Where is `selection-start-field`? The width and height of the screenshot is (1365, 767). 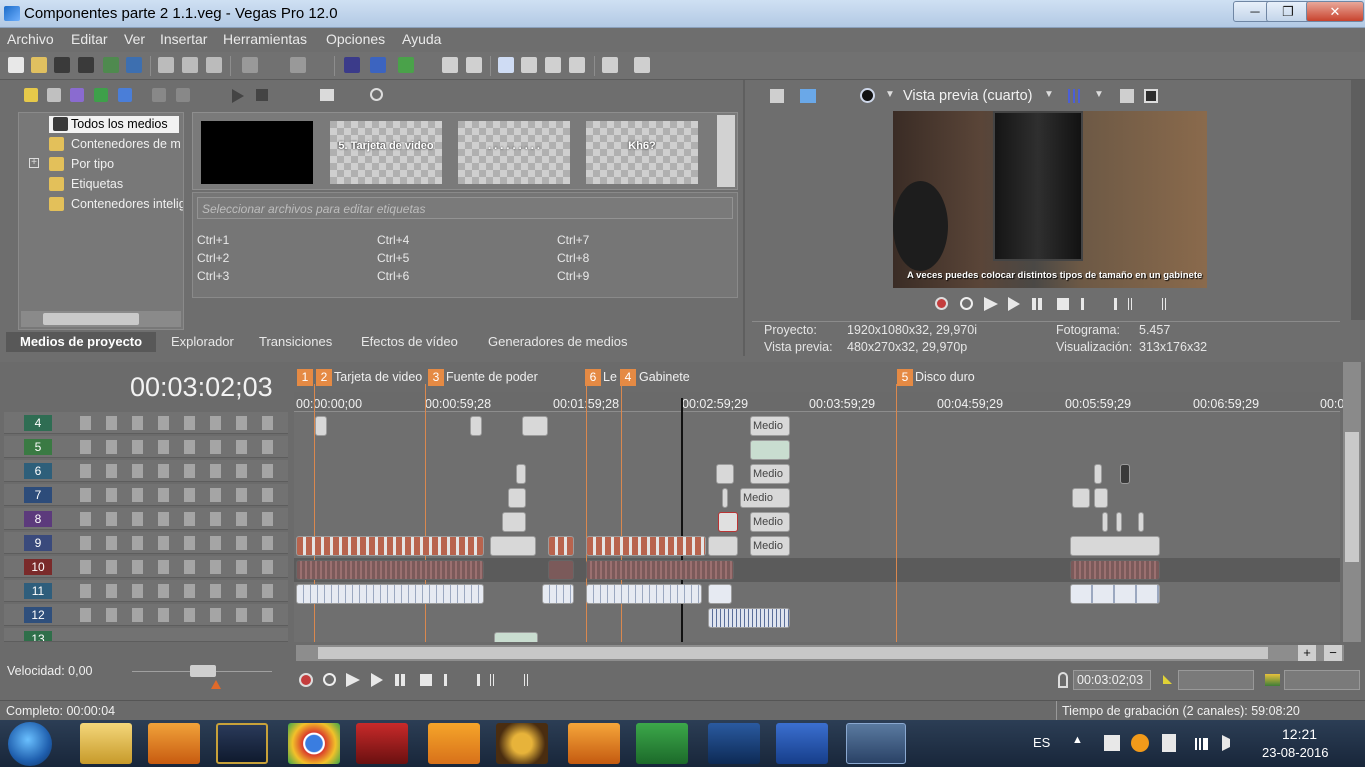 selection-start-field is located at coordinates (1216, 680).